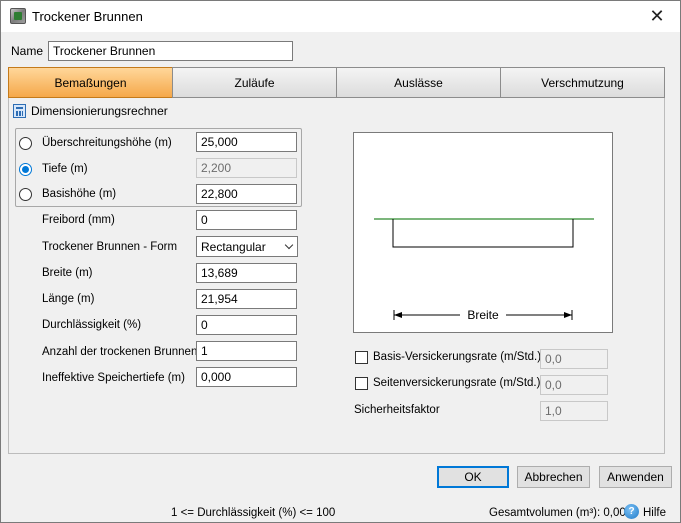  What do you see at coordinates (113, 378) in the screenshot?
I see `label-ineffektiv: Ineffektive Speichertiefe (m)` at bounding box center [113, 378].